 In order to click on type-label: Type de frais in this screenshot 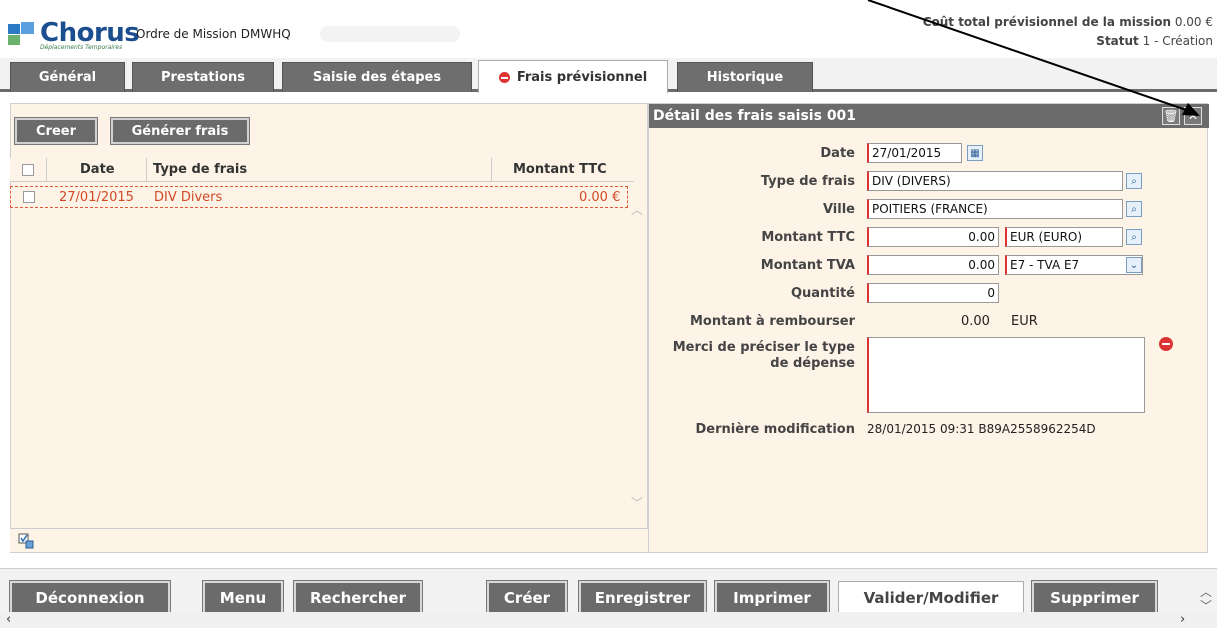, I will do `click(807, 181)`.